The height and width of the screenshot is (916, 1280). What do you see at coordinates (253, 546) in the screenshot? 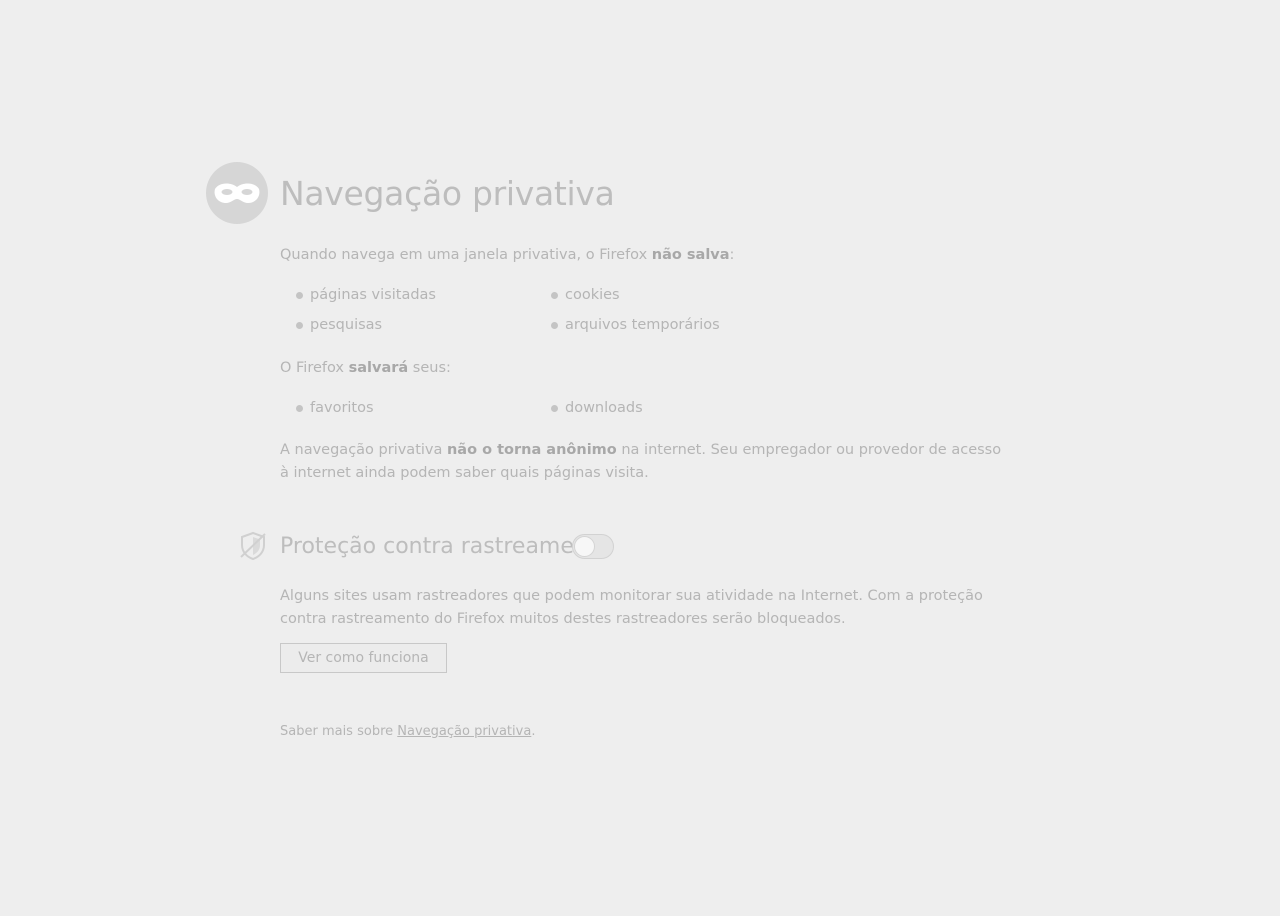
I see `shield-icon` at bounding box center [253, 546].